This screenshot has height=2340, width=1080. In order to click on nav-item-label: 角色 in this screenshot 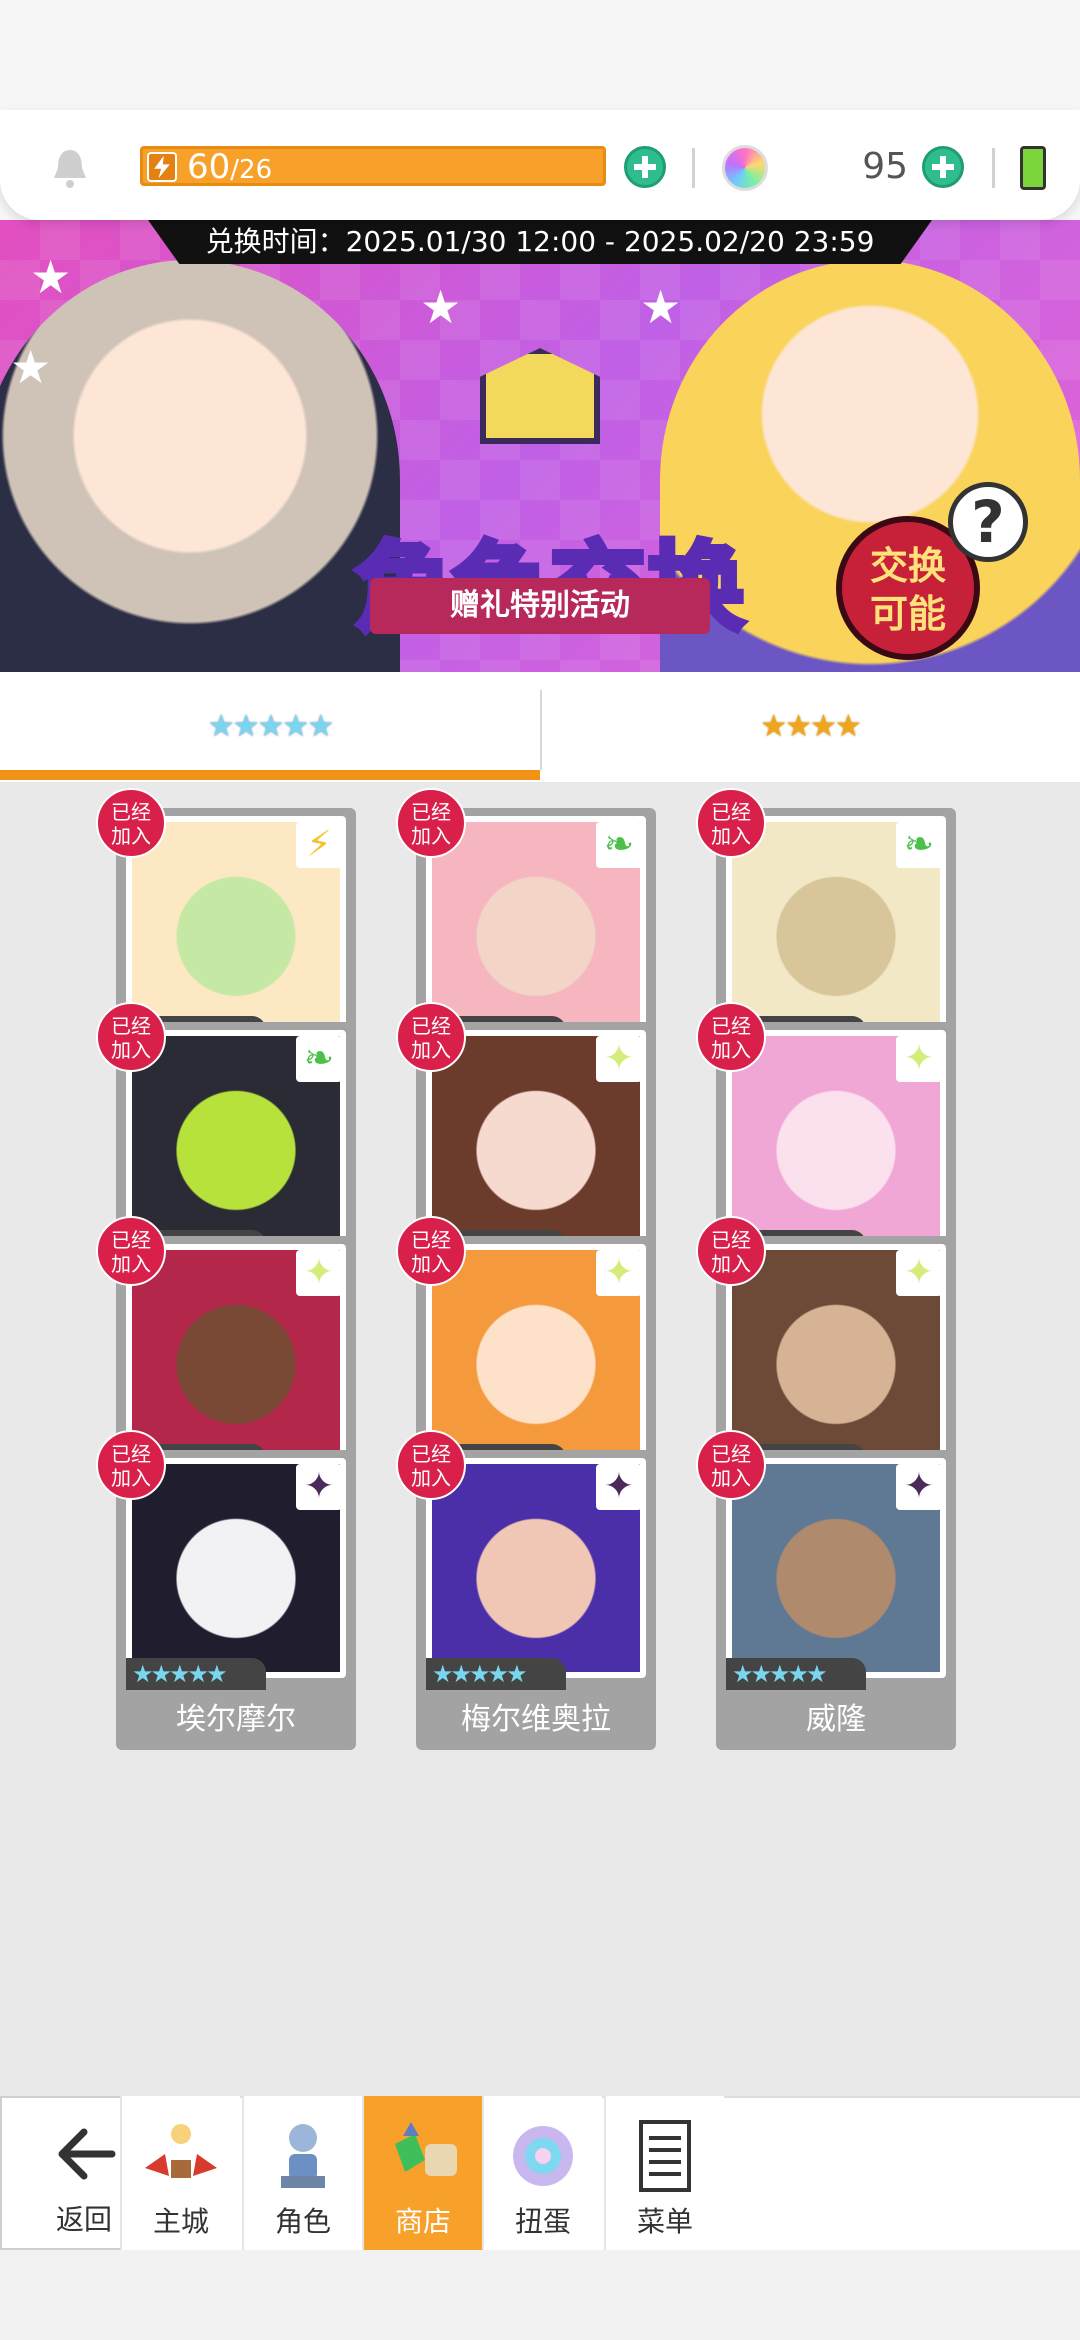, I will do `click(302, 2221)`.